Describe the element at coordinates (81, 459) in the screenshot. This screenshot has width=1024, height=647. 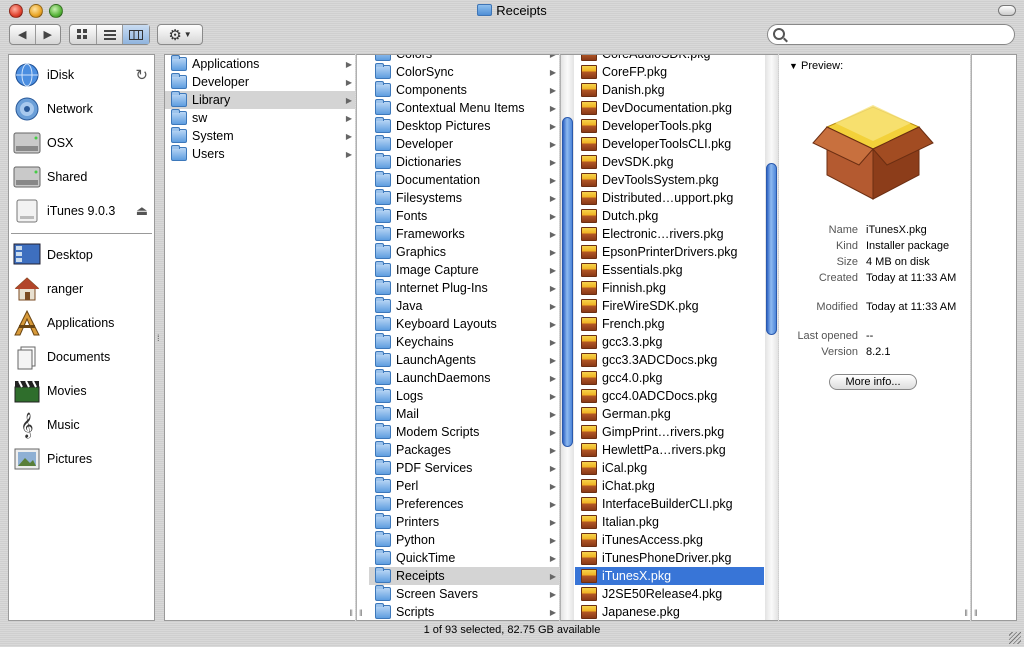
I see `sidebar-item-pictures: Pictures` at that location.